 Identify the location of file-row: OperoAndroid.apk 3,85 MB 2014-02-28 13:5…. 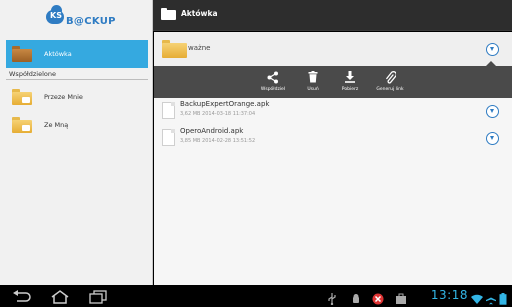
(333, 138).